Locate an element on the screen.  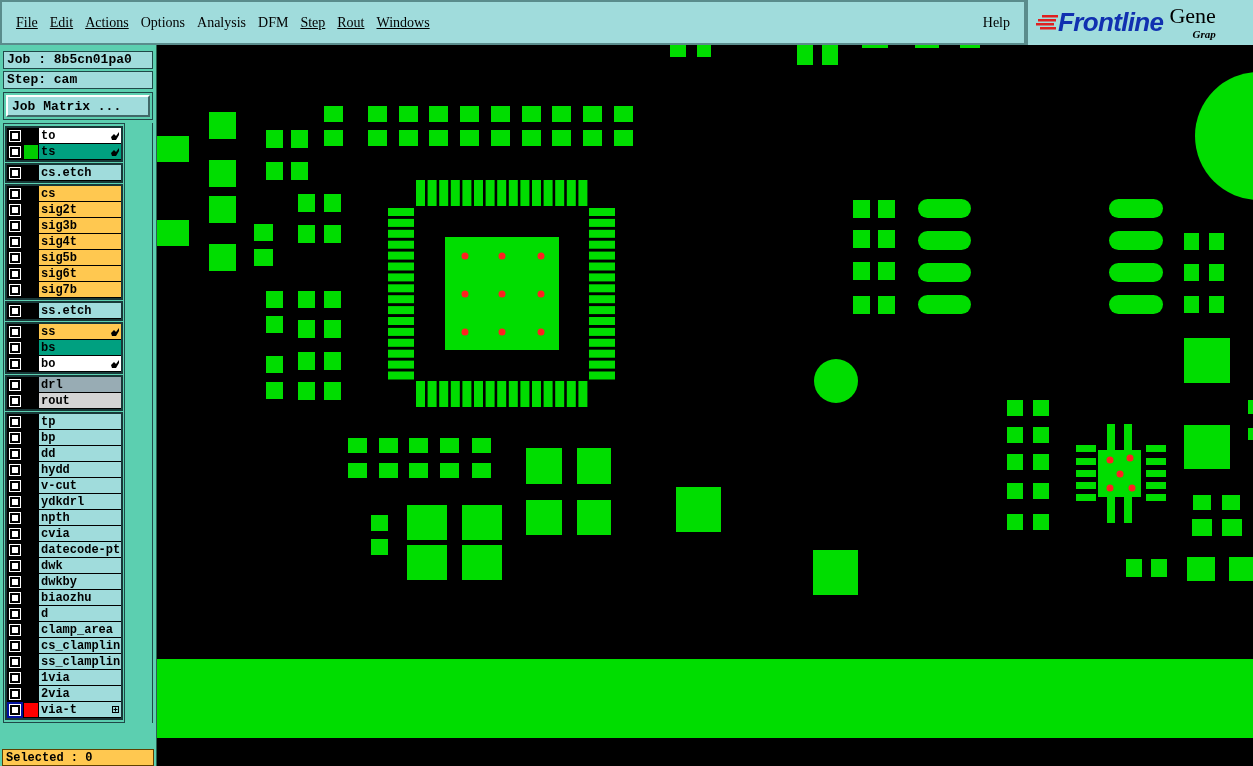
layer-name: rout is located at coordinates (80, 401).